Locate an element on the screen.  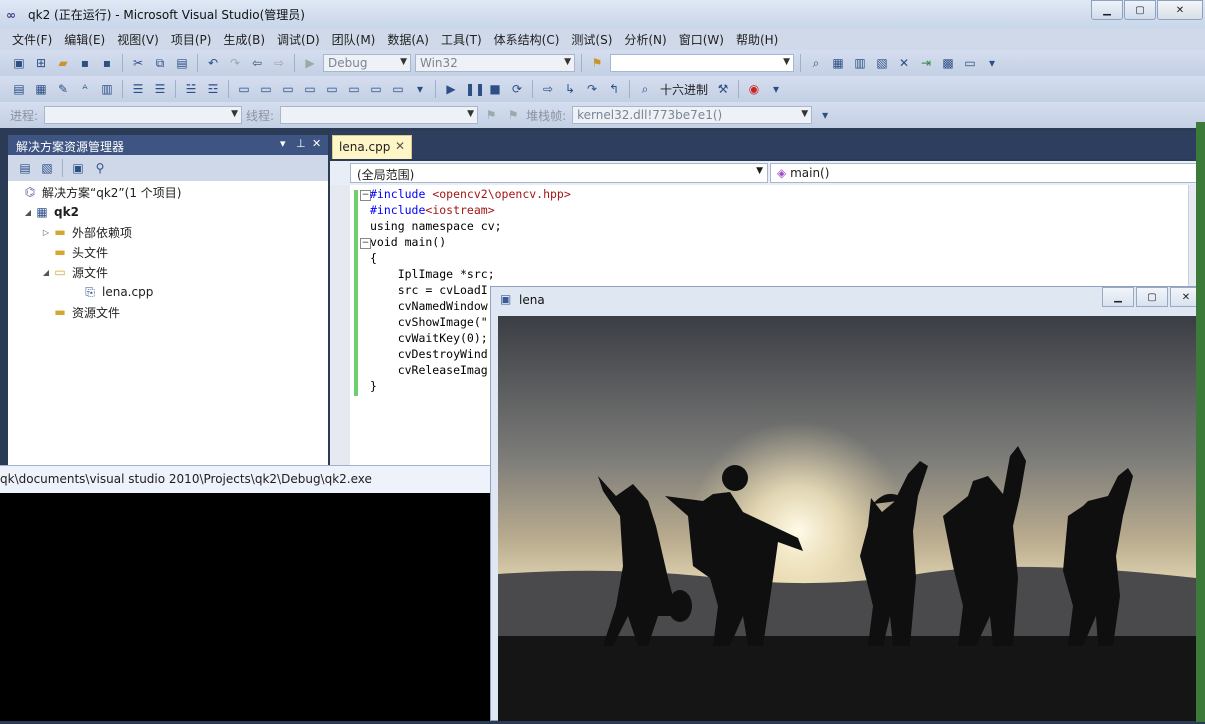
quick-info-icon: ᴬ is located at coordinates (85, 89).